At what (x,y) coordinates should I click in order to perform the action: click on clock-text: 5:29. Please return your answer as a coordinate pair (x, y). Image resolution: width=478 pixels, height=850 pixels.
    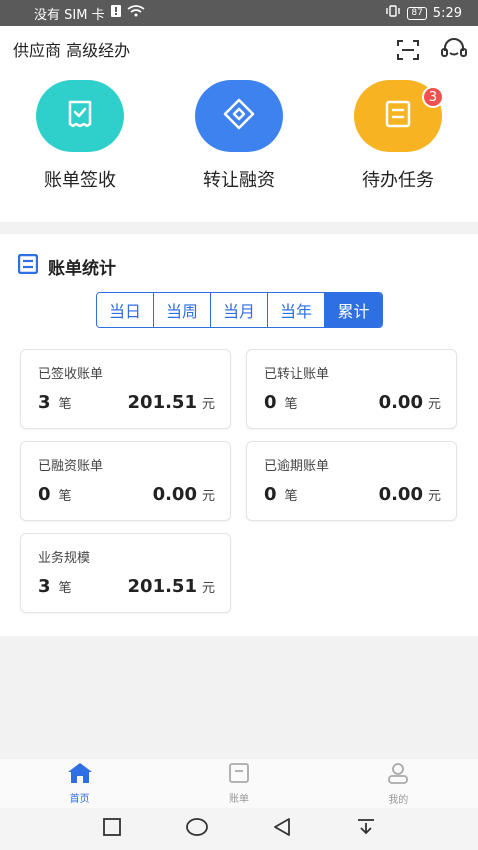
    Looking at the image, I should click on (447, 13).